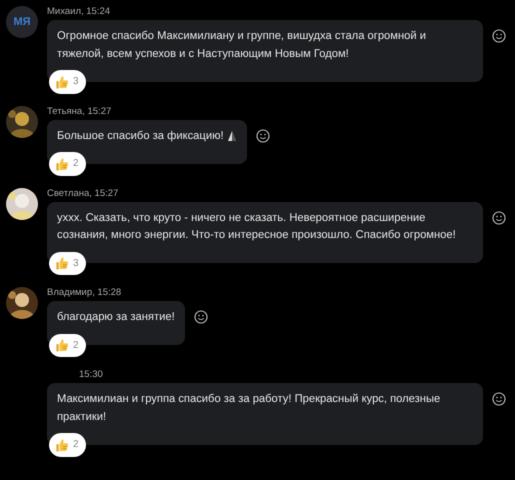  I want to click on message-meta: Михаил, 15:24, so click(78, 11).